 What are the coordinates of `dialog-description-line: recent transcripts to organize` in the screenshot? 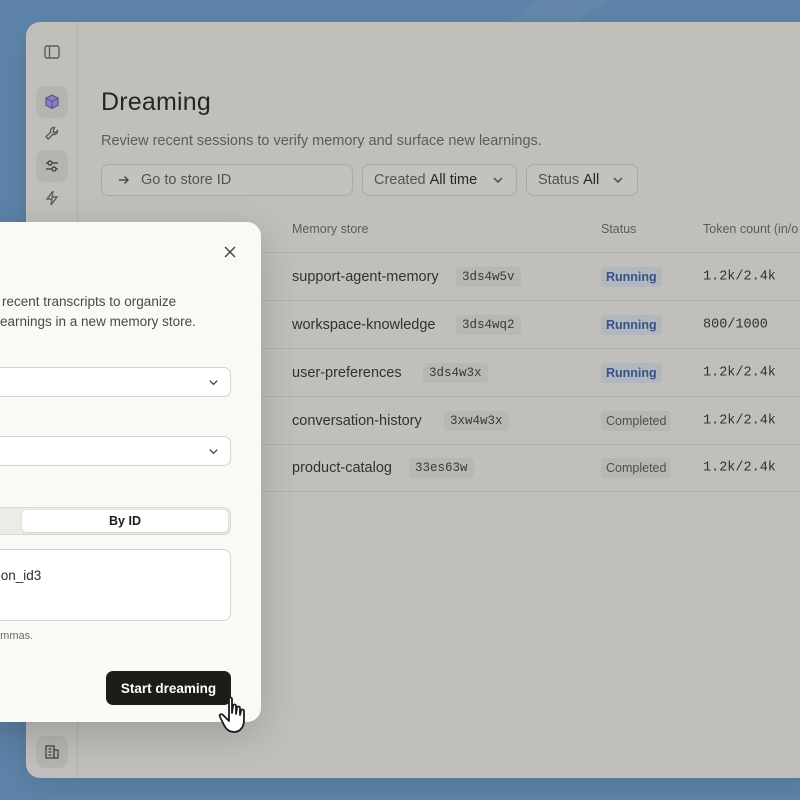 It's located at (89, 301).